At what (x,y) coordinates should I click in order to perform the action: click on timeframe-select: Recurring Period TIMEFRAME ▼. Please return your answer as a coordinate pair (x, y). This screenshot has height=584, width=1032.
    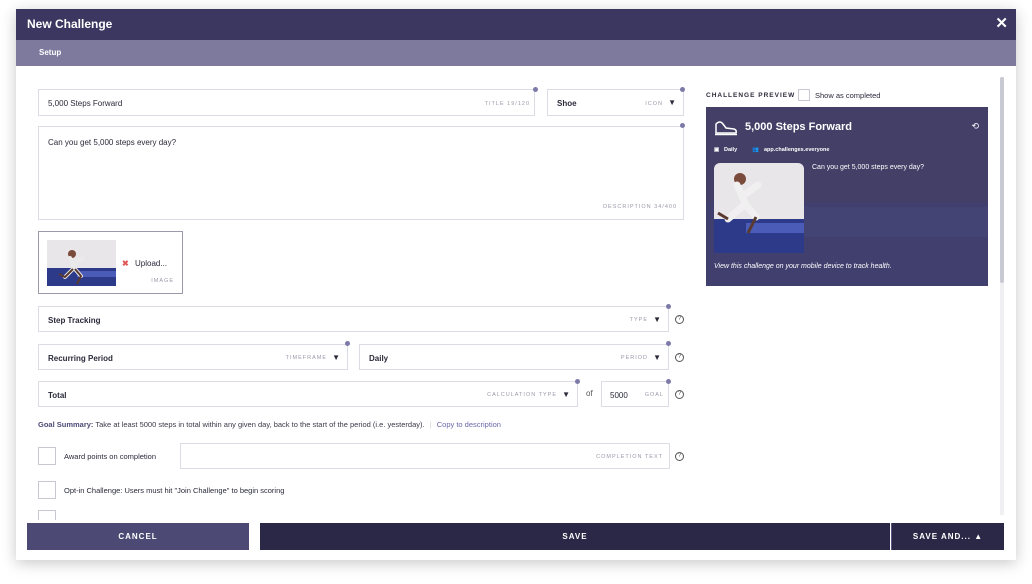
    Looking at the image, I should click on (193, 357).